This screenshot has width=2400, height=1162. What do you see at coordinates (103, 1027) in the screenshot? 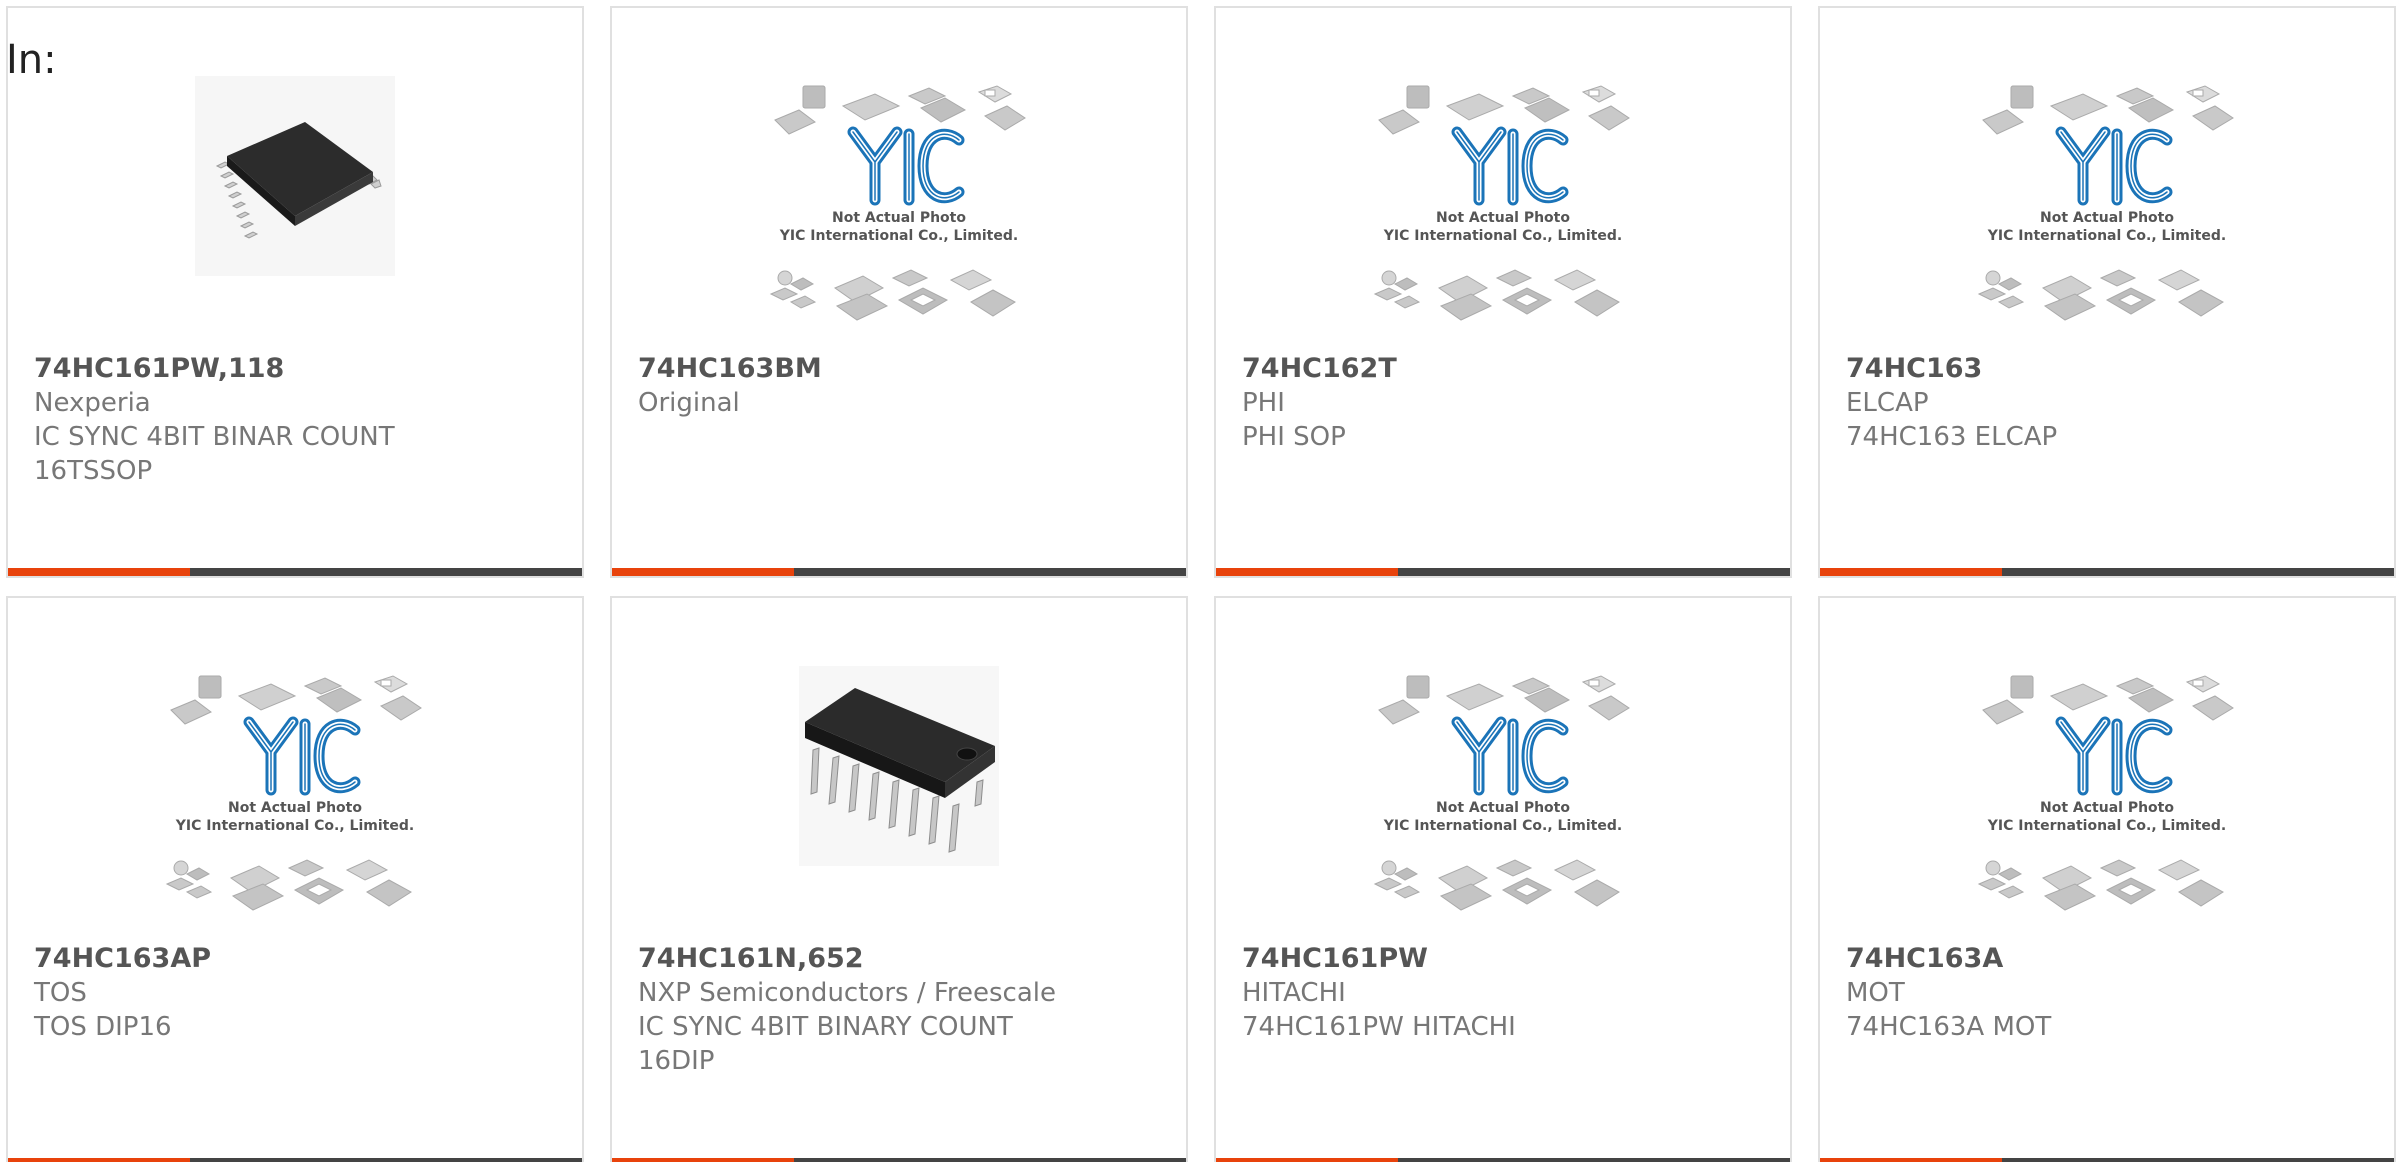
I see `description: TOS DIP16` at bounding box center [103, 1027].